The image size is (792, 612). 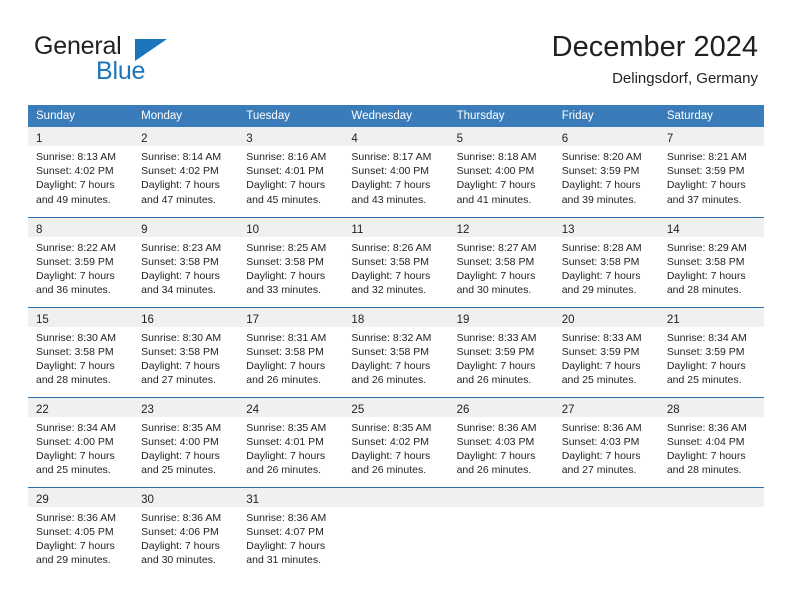 I want to click on weekday-header-monday: Monday, so click(x=186, y=116).